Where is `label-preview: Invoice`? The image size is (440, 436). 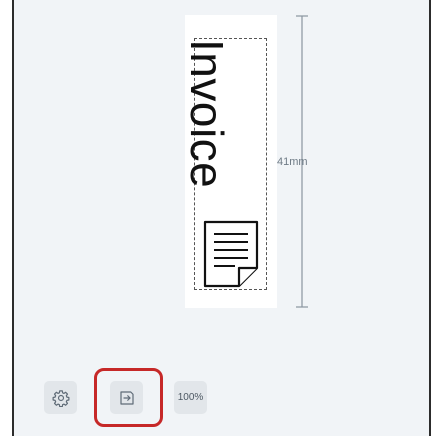 label-preview: Invoice is located at coordinates (229, 161).